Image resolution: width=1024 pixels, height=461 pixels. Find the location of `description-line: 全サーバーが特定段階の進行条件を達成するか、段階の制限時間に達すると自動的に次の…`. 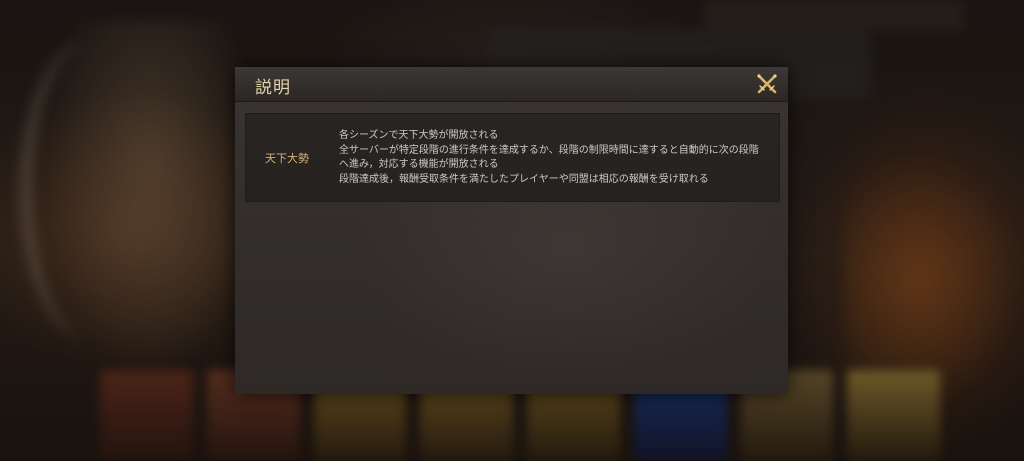

description-line: 全サーバーが特定段階の進行条件を達成するか、段階の制限時間に達すると自動的に次の… is located at coordinates (549, 150).